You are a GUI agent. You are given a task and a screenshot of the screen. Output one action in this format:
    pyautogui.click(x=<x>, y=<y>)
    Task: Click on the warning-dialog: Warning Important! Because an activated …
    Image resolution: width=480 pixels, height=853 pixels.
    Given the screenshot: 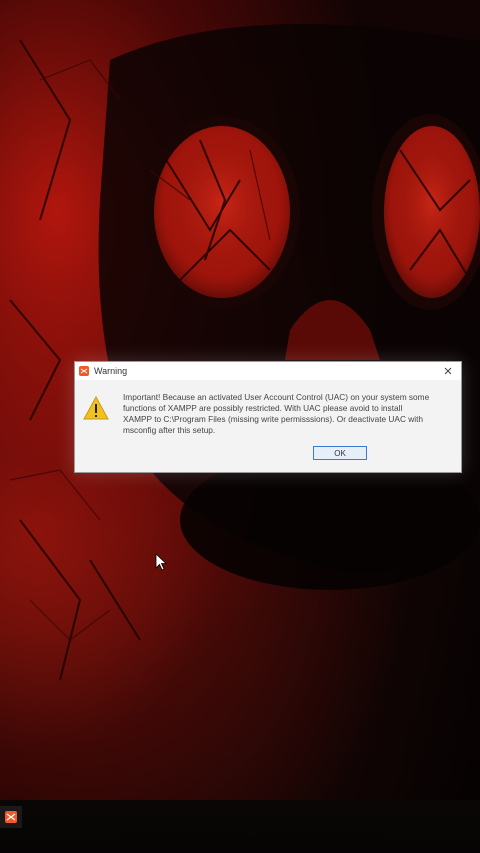 What is the action you would take?
    pyautogui.click(x=268, y=417)
    